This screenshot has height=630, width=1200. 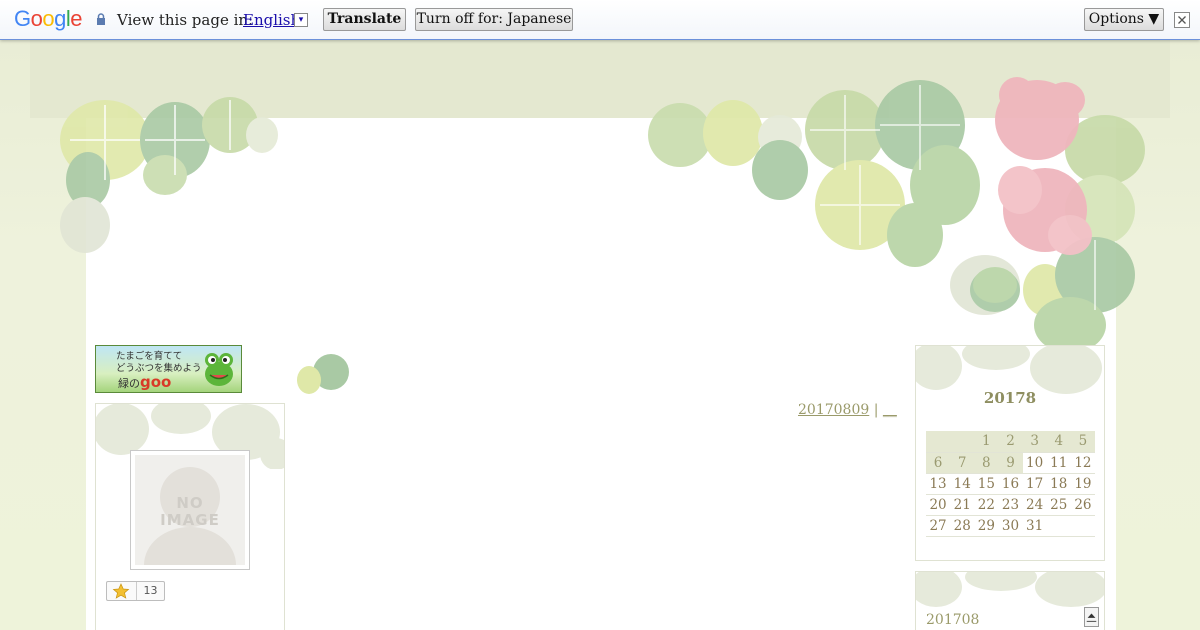 I want to click on translate-label: View this page in:, so click(x=185, y=20).